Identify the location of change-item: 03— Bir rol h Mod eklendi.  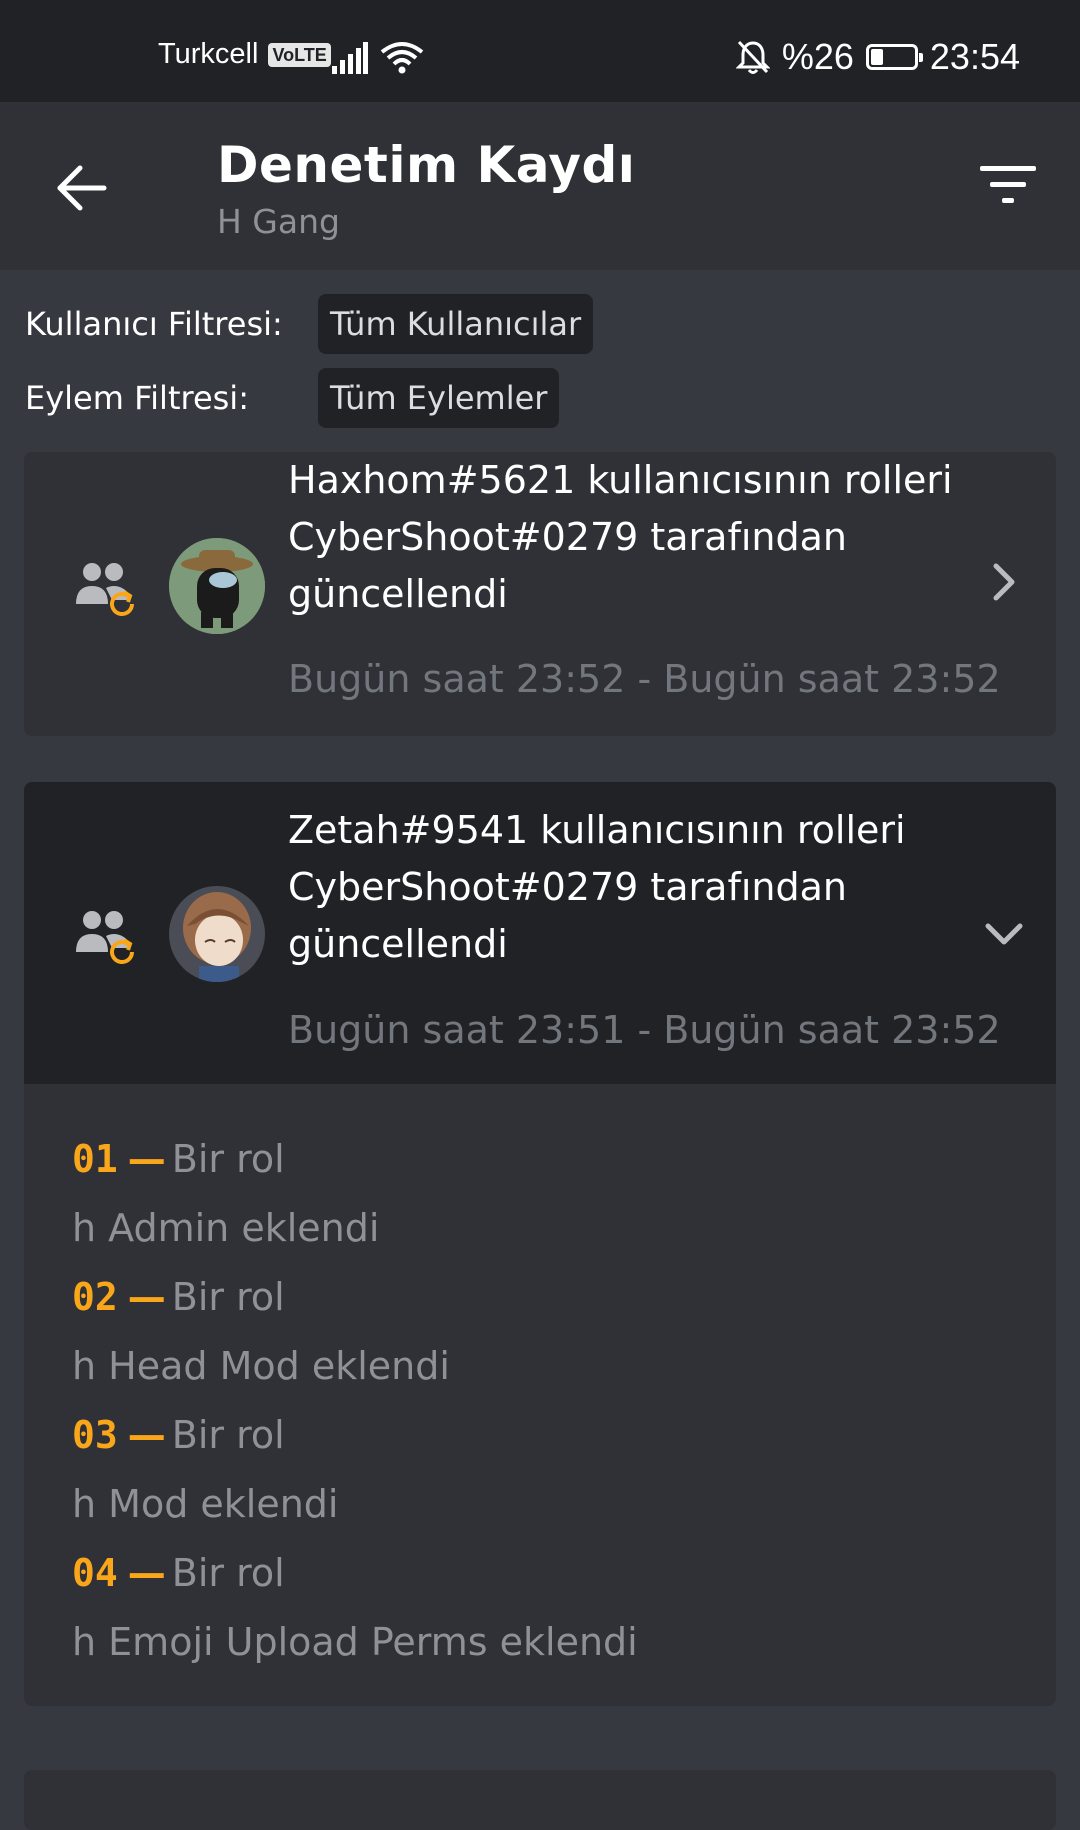
(540, 1469).